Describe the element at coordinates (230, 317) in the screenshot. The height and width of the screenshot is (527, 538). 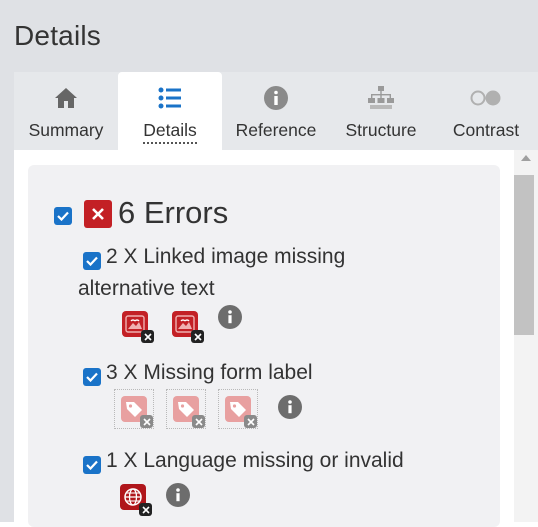
I see `linked-image-info-icon` at that location.